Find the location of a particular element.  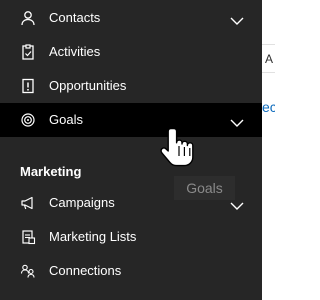

hand-pointer-icon is located at coordinates (178, 150).